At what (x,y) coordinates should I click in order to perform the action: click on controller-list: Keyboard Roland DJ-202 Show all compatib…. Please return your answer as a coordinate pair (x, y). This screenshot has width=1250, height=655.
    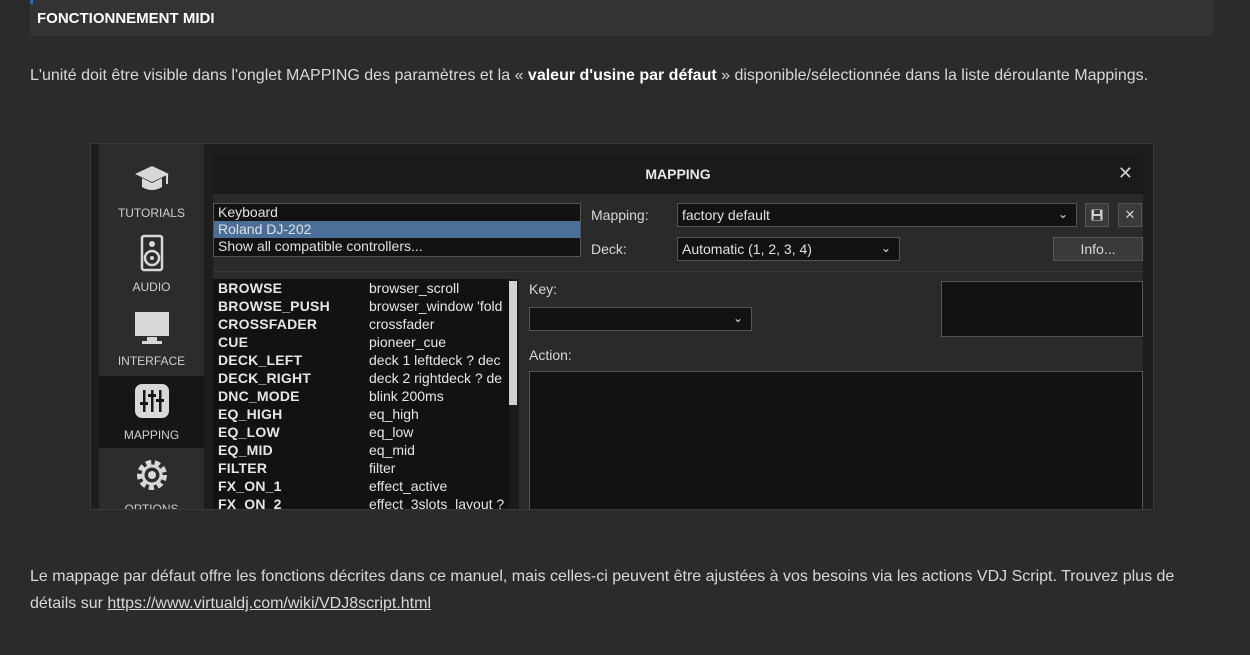
    Looking at the image, I should click on (397, 230).